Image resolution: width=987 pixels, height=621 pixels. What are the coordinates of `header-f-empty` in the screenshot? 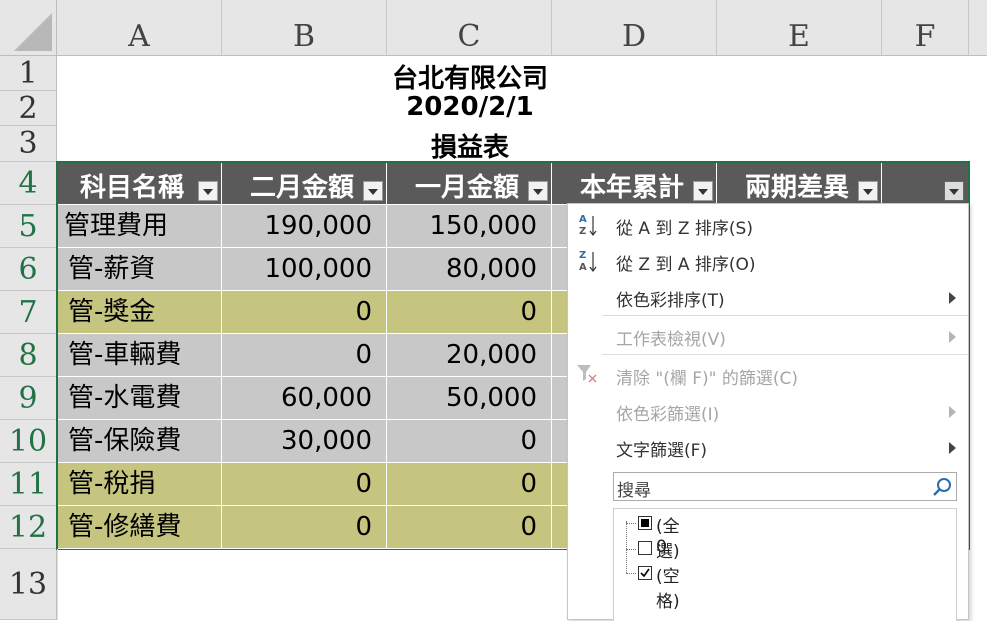 It's located at (925, 183).